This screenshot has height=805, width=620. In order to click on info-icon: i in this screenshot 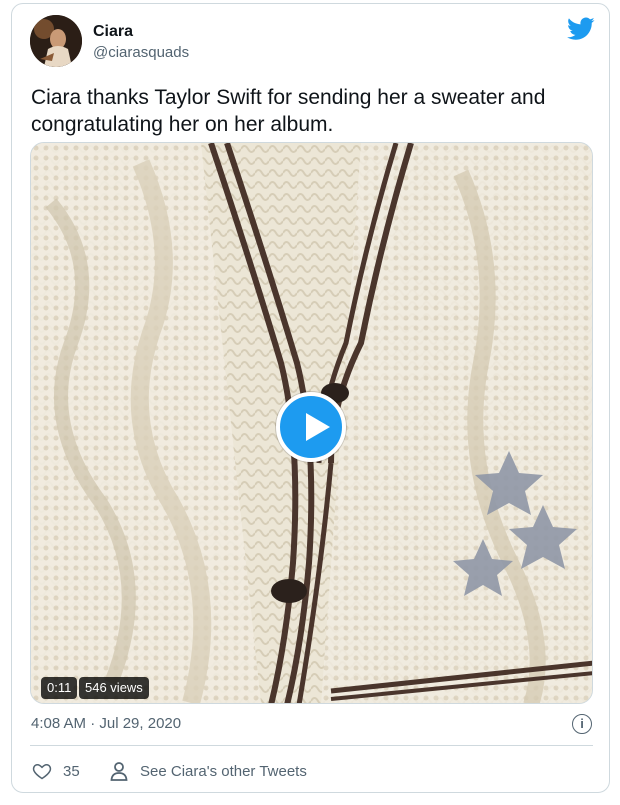, I will do `click(582, 724)`.